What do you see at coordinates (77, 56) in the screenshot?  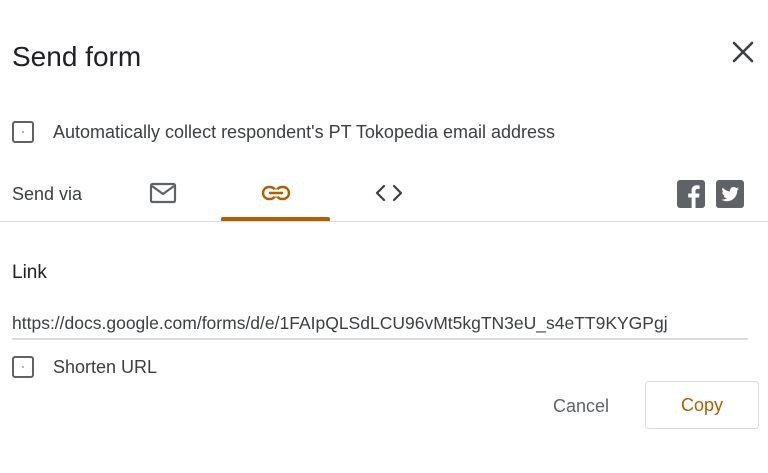 I see `dialog-title: Send form` at bounding box center [77, 56].